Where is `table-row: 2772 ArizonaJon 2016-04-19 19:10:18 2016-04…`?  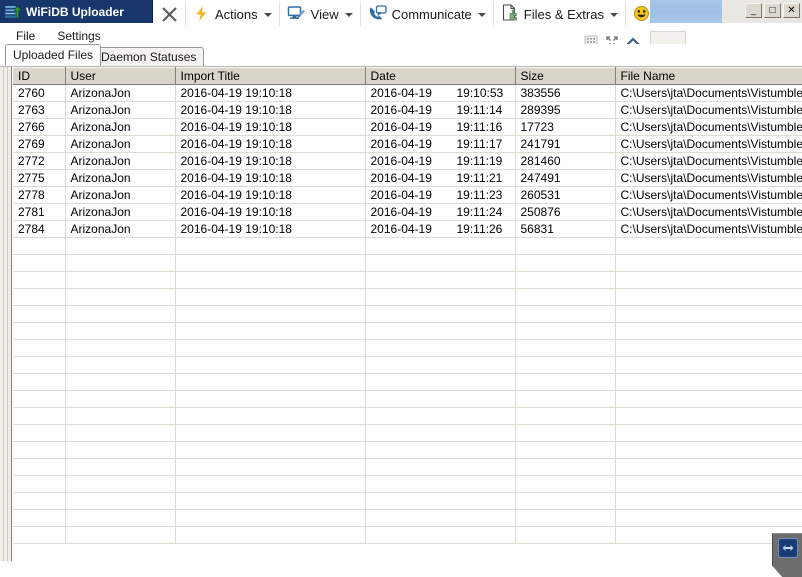 table-row: 2772 ArizonaJon 2016-04-19 19:10:18 2016-04… is located at coordinates (407, 161).